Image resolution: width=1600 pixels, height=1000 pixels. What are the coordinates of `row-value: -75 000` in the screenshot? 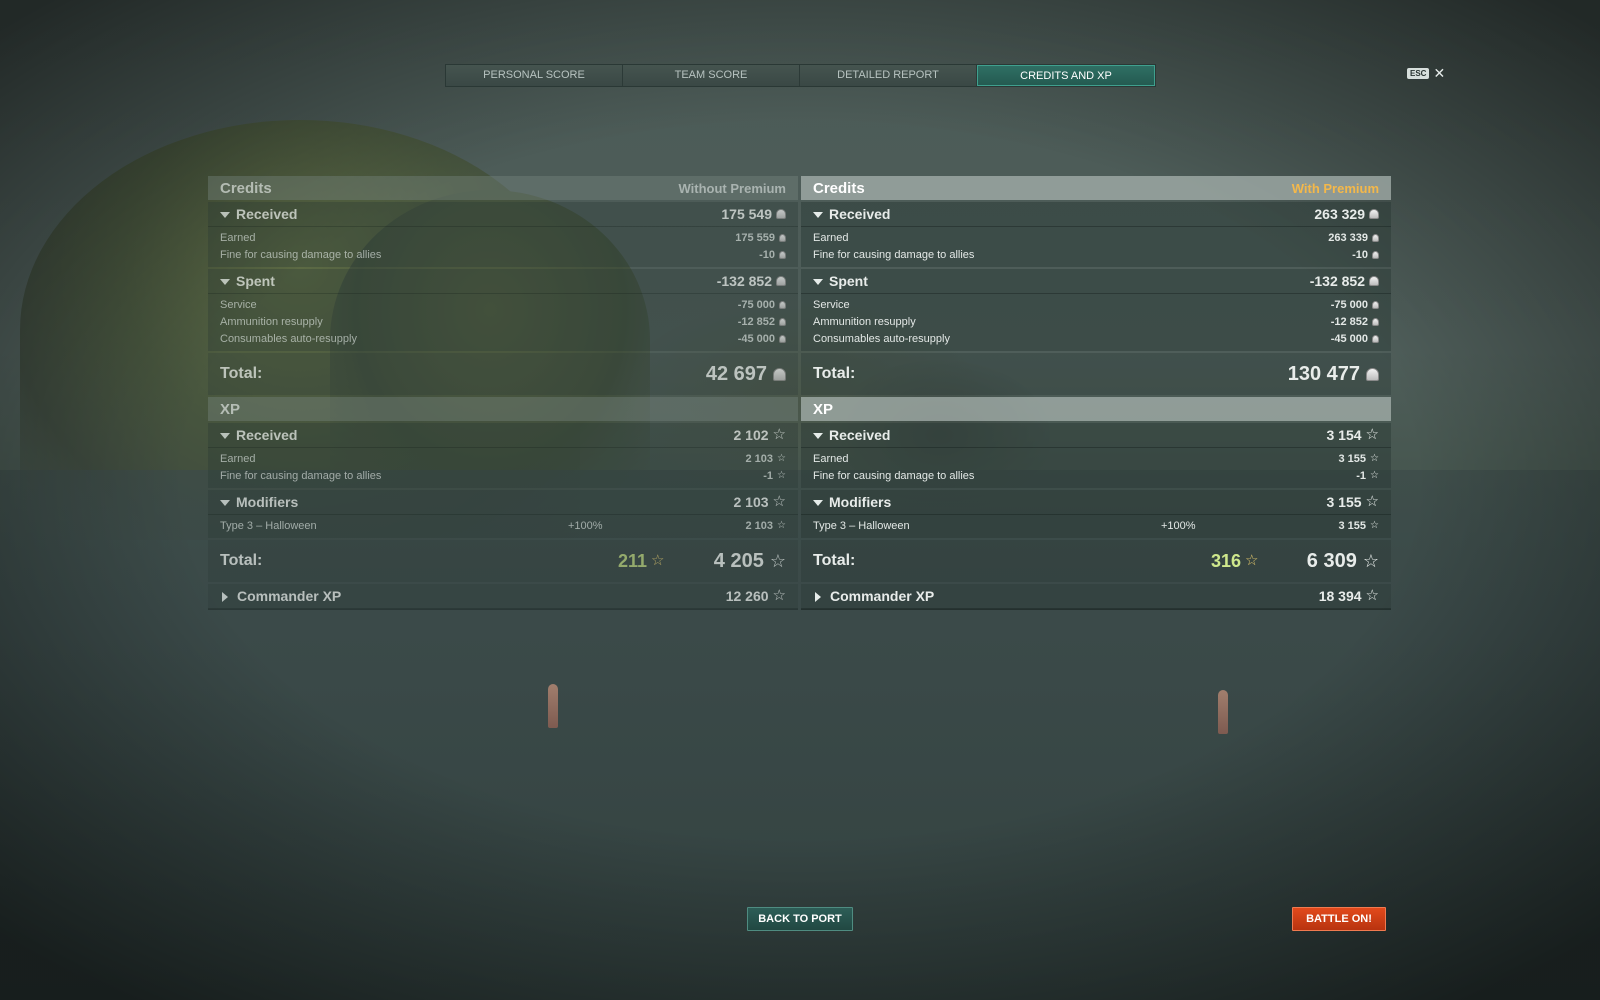 It's located at (1355, 305).